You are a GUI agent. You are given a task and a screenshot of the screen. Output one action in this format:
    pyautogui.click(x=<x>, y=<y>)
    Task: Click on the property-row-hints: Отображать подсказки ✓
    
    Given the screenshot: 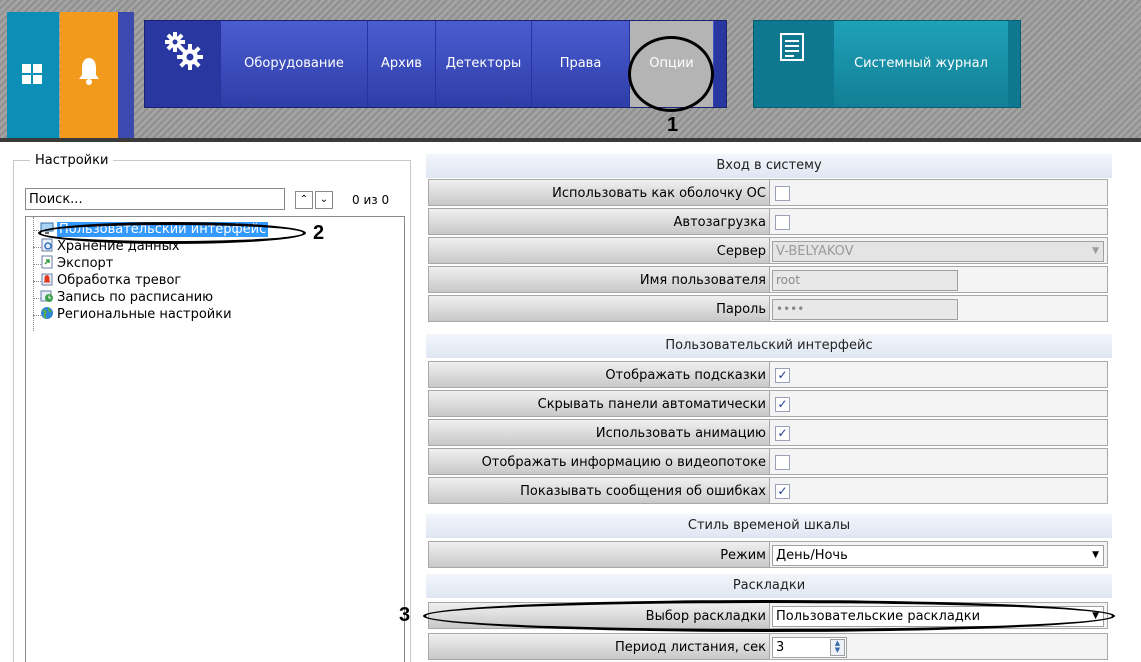 What is the action you would take?
    pyautogui.click(x=769, y=374)
    